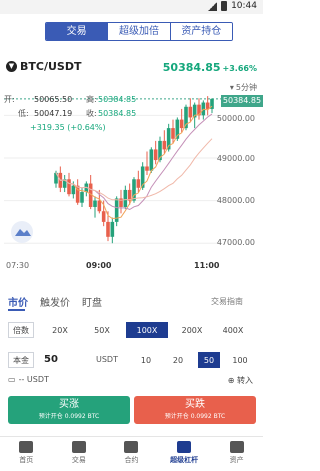 The width and height of the screenshot is (320, 471). What do you see at coordinates (224, 6) in the screenshot?
I see `battery-icon` at bounding box center [224, 6].